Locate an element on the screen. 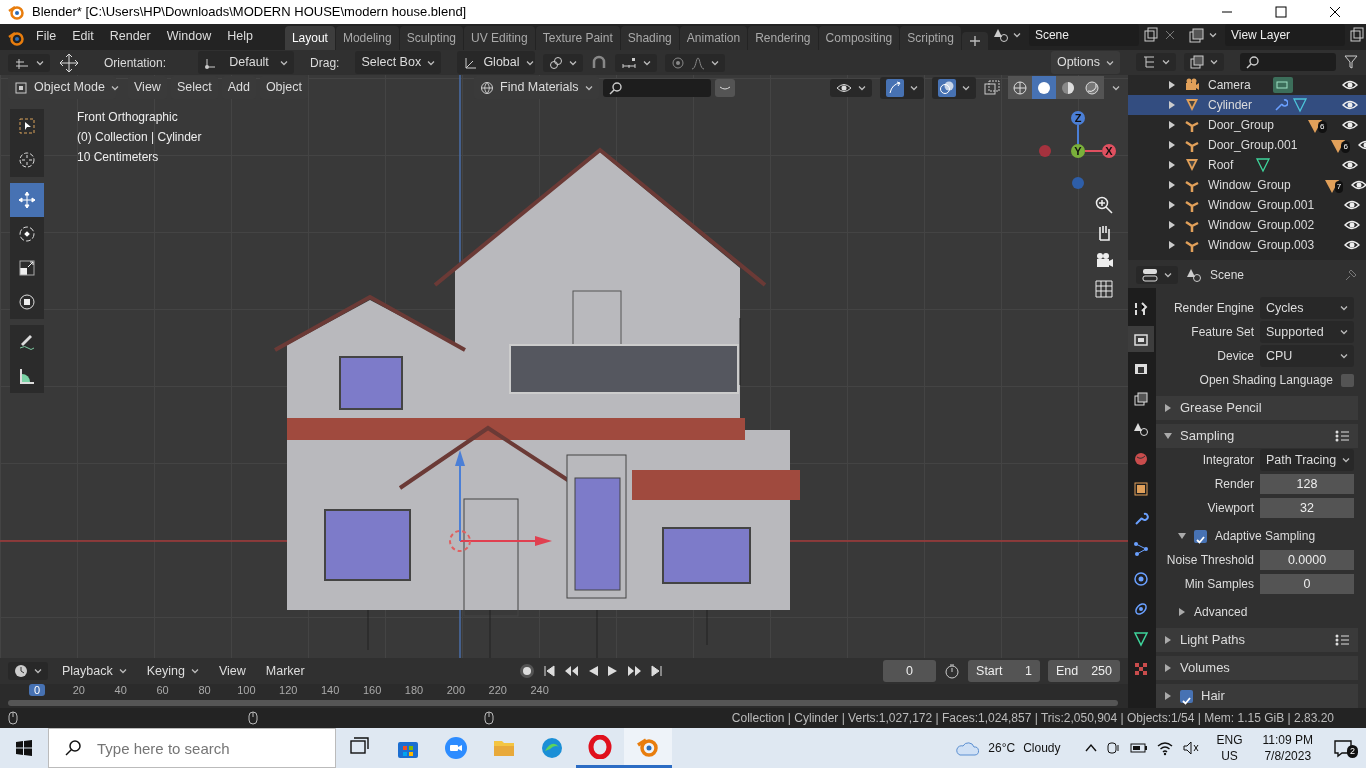 The image size is (1366, 768). viewport-info-text: Front Orthographic is located at coordinates (128, 117).